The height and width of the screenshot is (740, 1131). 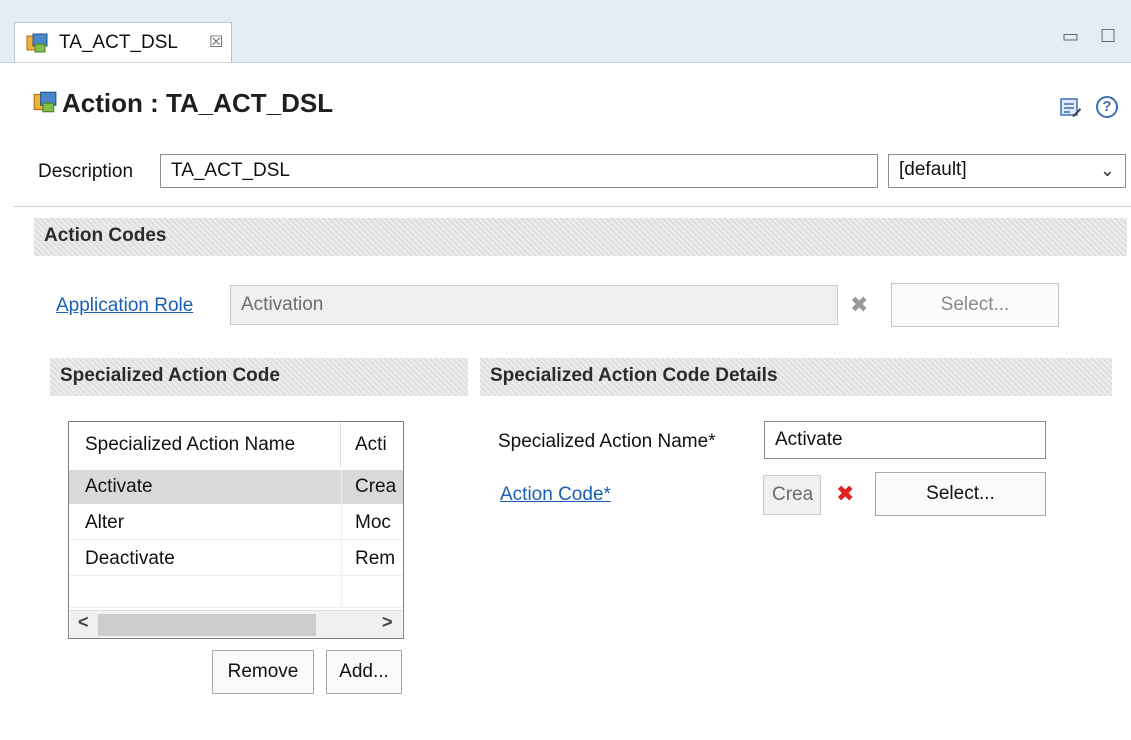 I want to click on tab-label: TA_ACT_DSL, so click(x=118, y=42).